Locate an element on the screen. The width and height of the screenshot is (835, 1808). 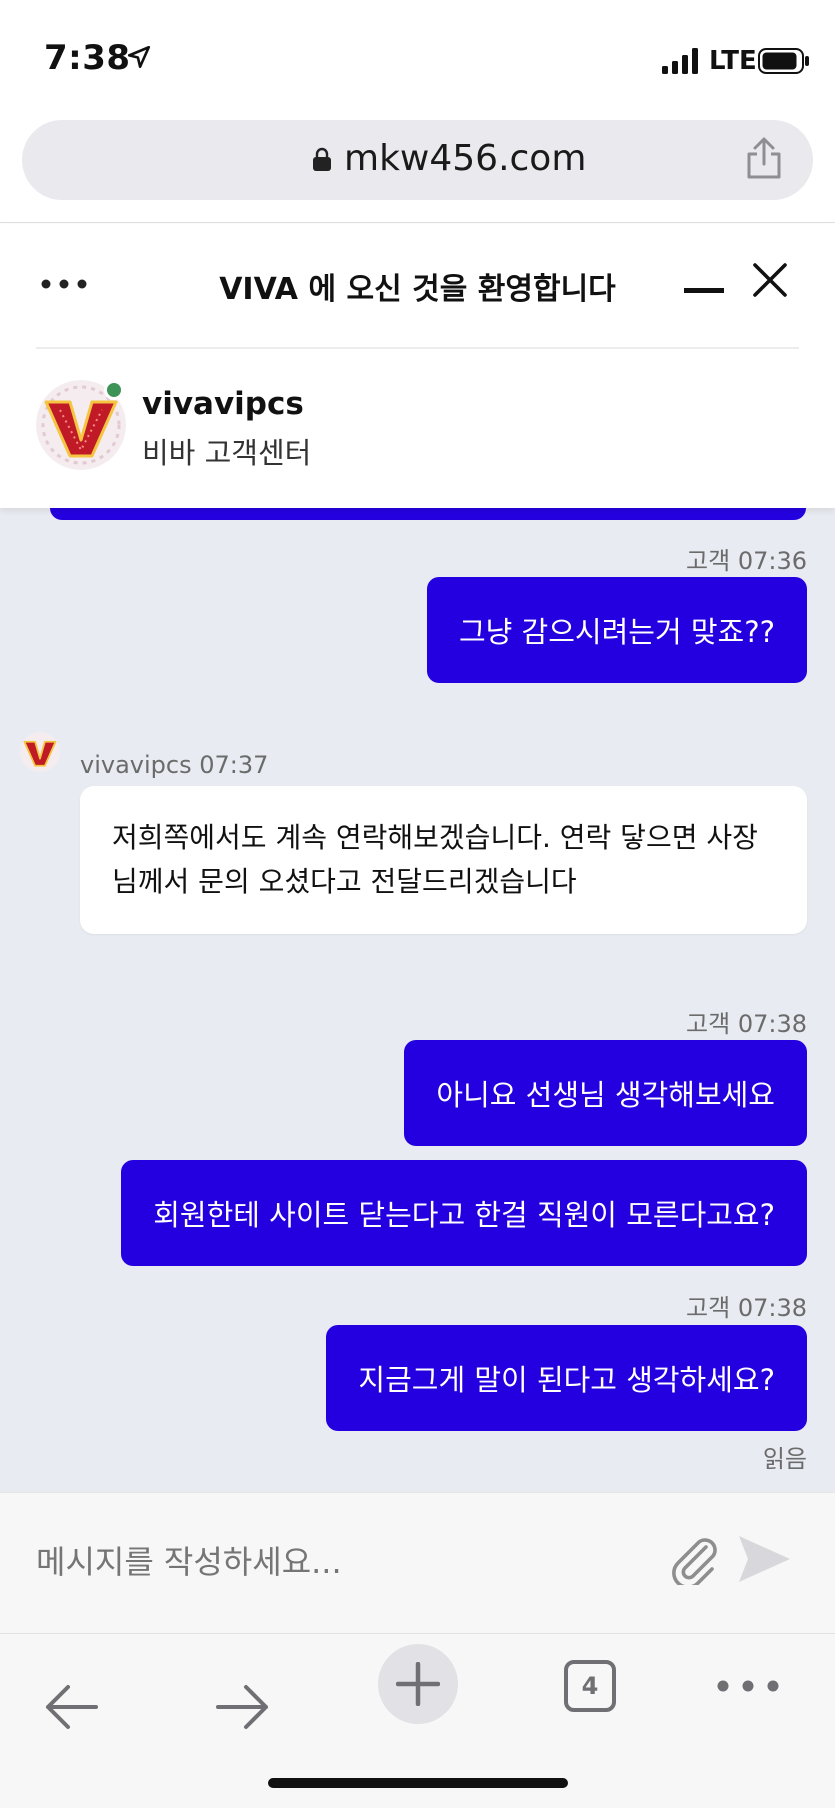
outgoing-message: 아니요 선생님 생각해보세요 is located at coordinates (605, 1093).